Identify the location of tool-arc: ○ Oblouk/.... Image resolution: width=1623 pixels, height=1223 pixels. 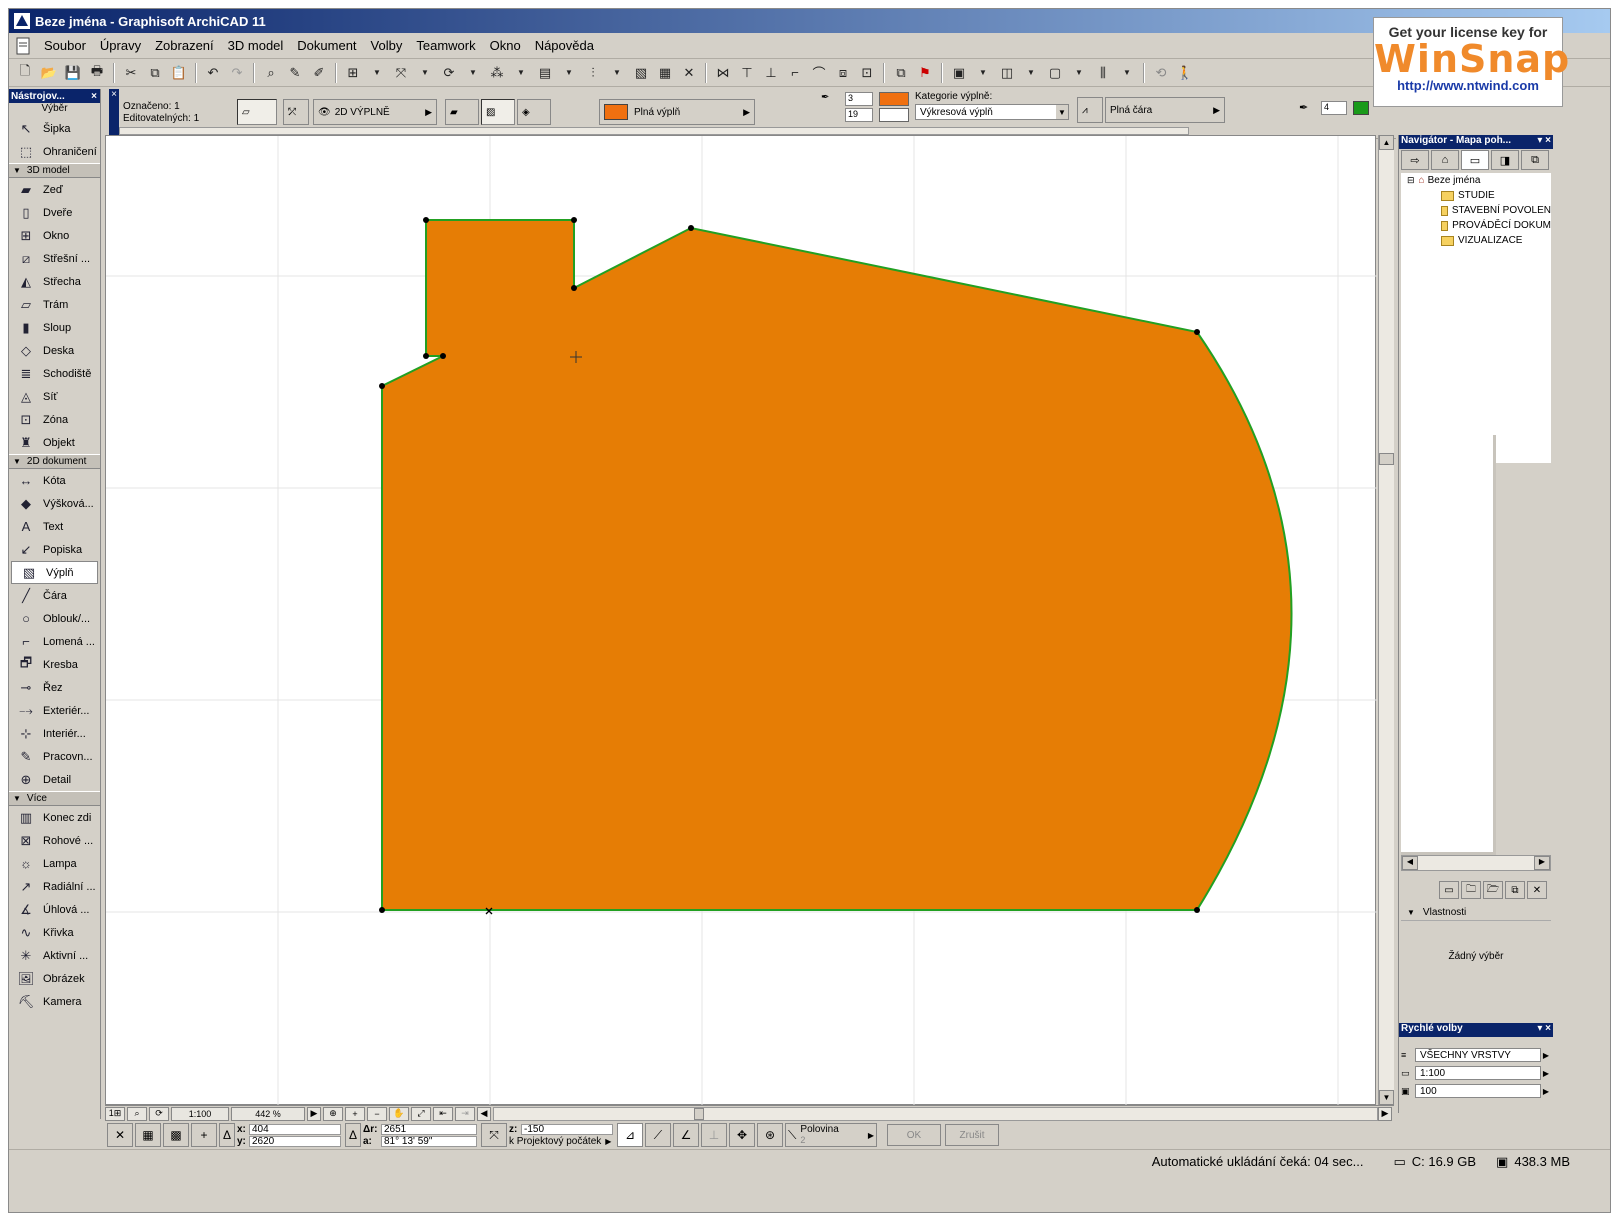
(54, 618).